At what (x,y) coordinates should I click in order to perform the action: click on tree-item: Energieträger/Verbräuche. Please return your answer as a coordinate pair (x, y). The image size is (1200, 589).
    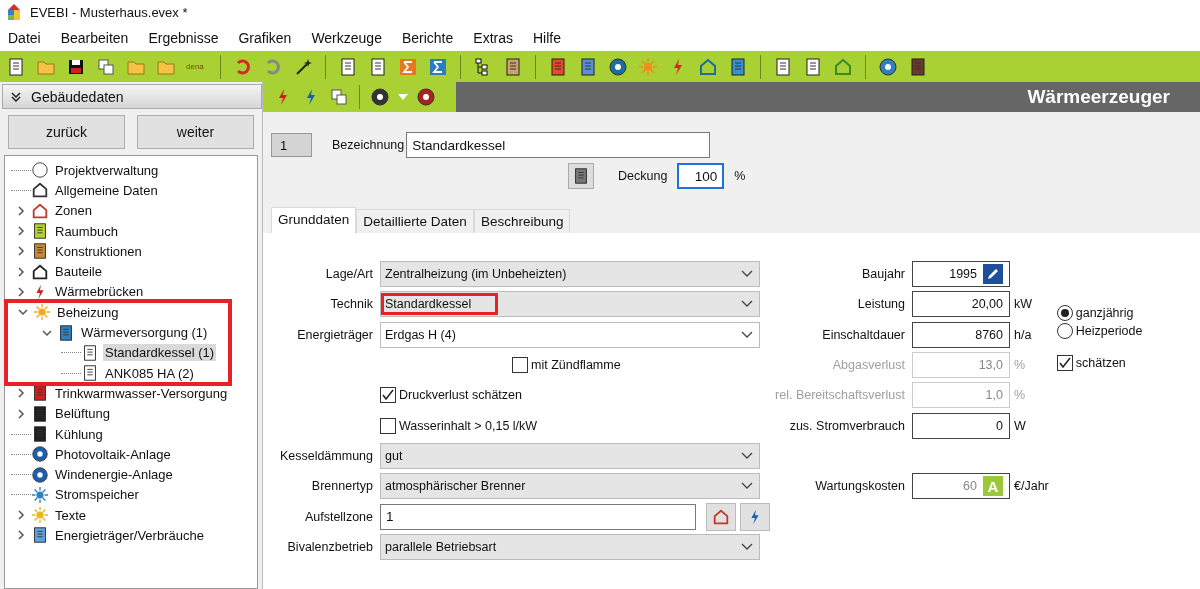
    Looking at the image, I should click on (129, 535).